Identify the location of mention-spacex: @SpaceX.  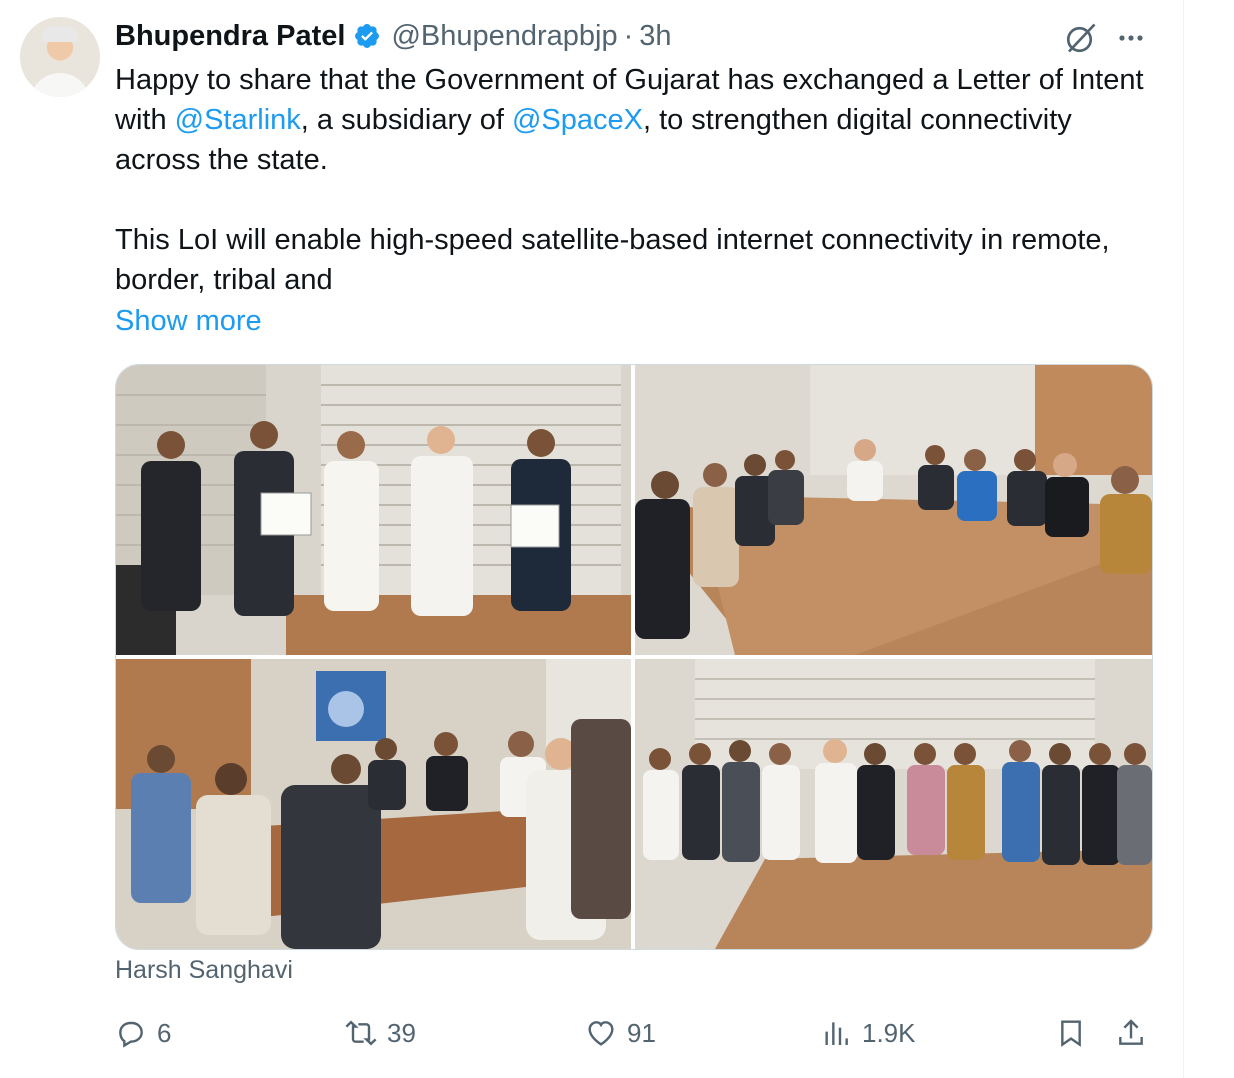
(577, 120).